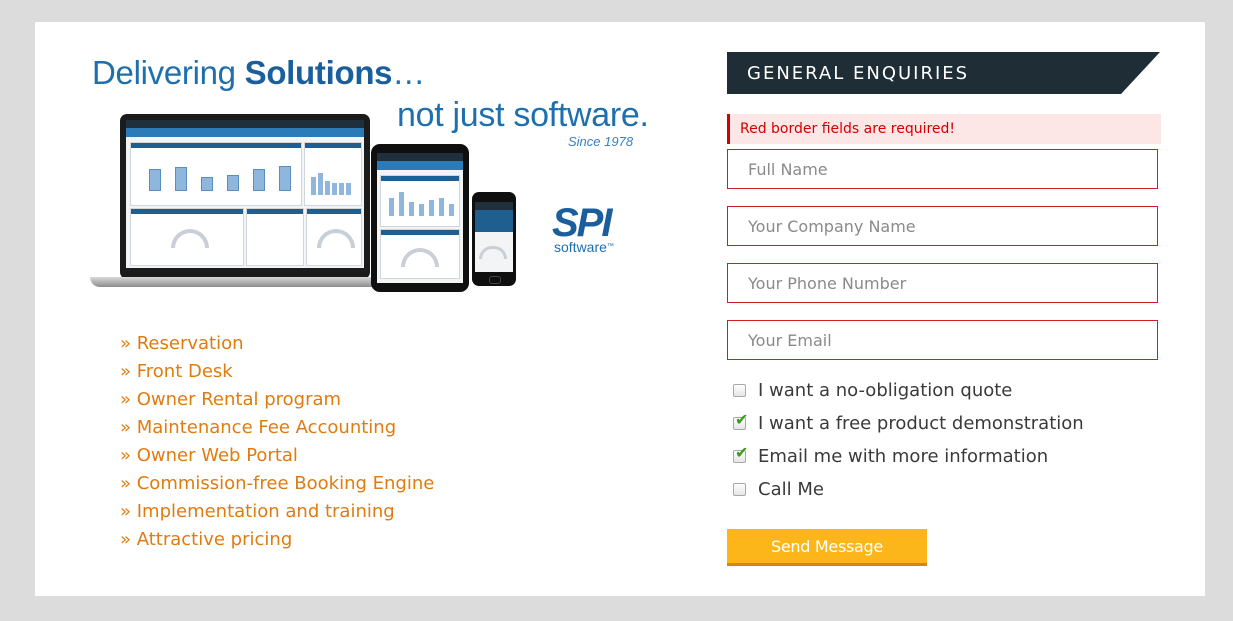  I want to click on hero-headline-bold: Solutions, so click(318, 72).